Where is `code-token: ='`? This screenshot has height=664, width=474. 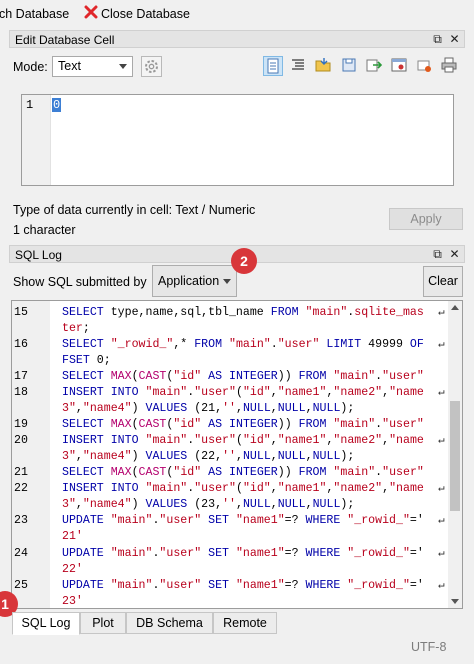 code-token: =' is located at coordinates (416, 553).